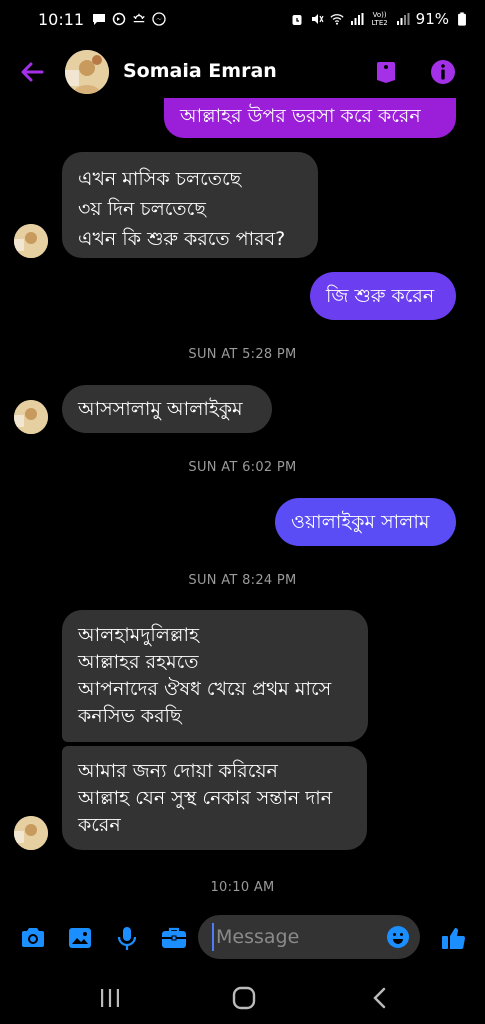  Describe the element at coordinates (119, 19) in the screenshot. I see `sync-icon` at that location.